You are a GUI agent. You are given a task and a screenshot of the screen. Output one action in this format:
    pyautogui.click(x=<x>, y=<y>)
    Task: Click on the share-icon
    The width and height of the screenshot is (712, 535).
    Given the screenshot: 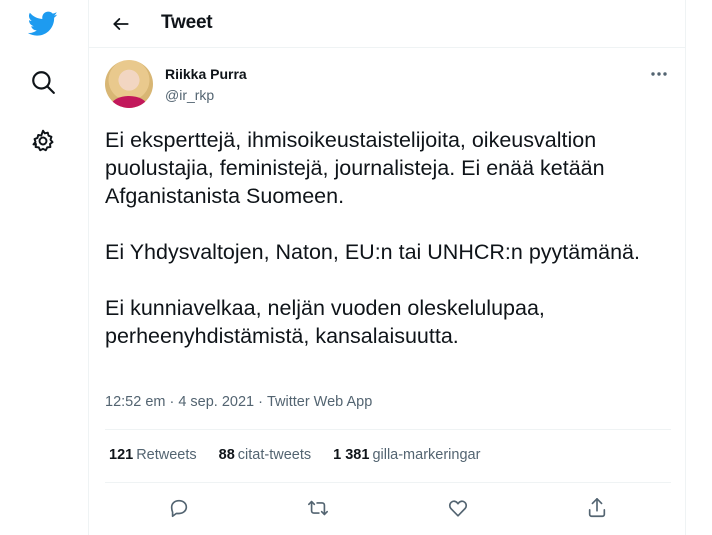 What is the action you would take?
    pyautogui.click(x=597, y=508)
    